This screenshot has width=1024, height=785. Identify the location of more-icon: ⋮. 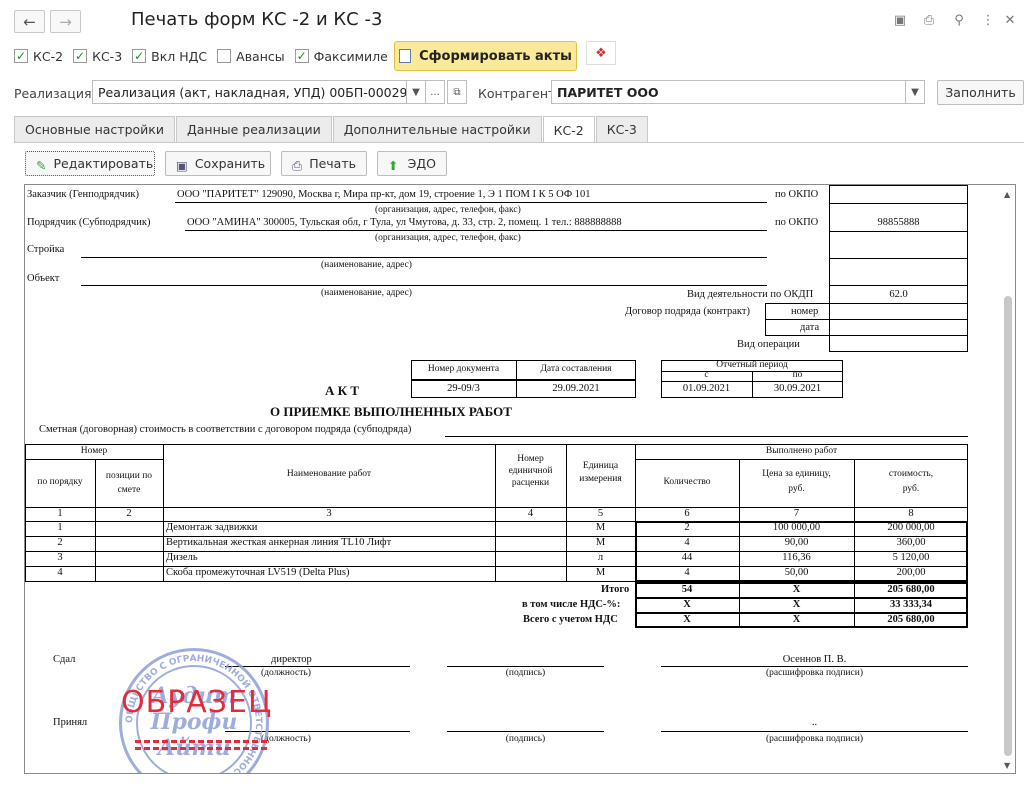
(988, 20).